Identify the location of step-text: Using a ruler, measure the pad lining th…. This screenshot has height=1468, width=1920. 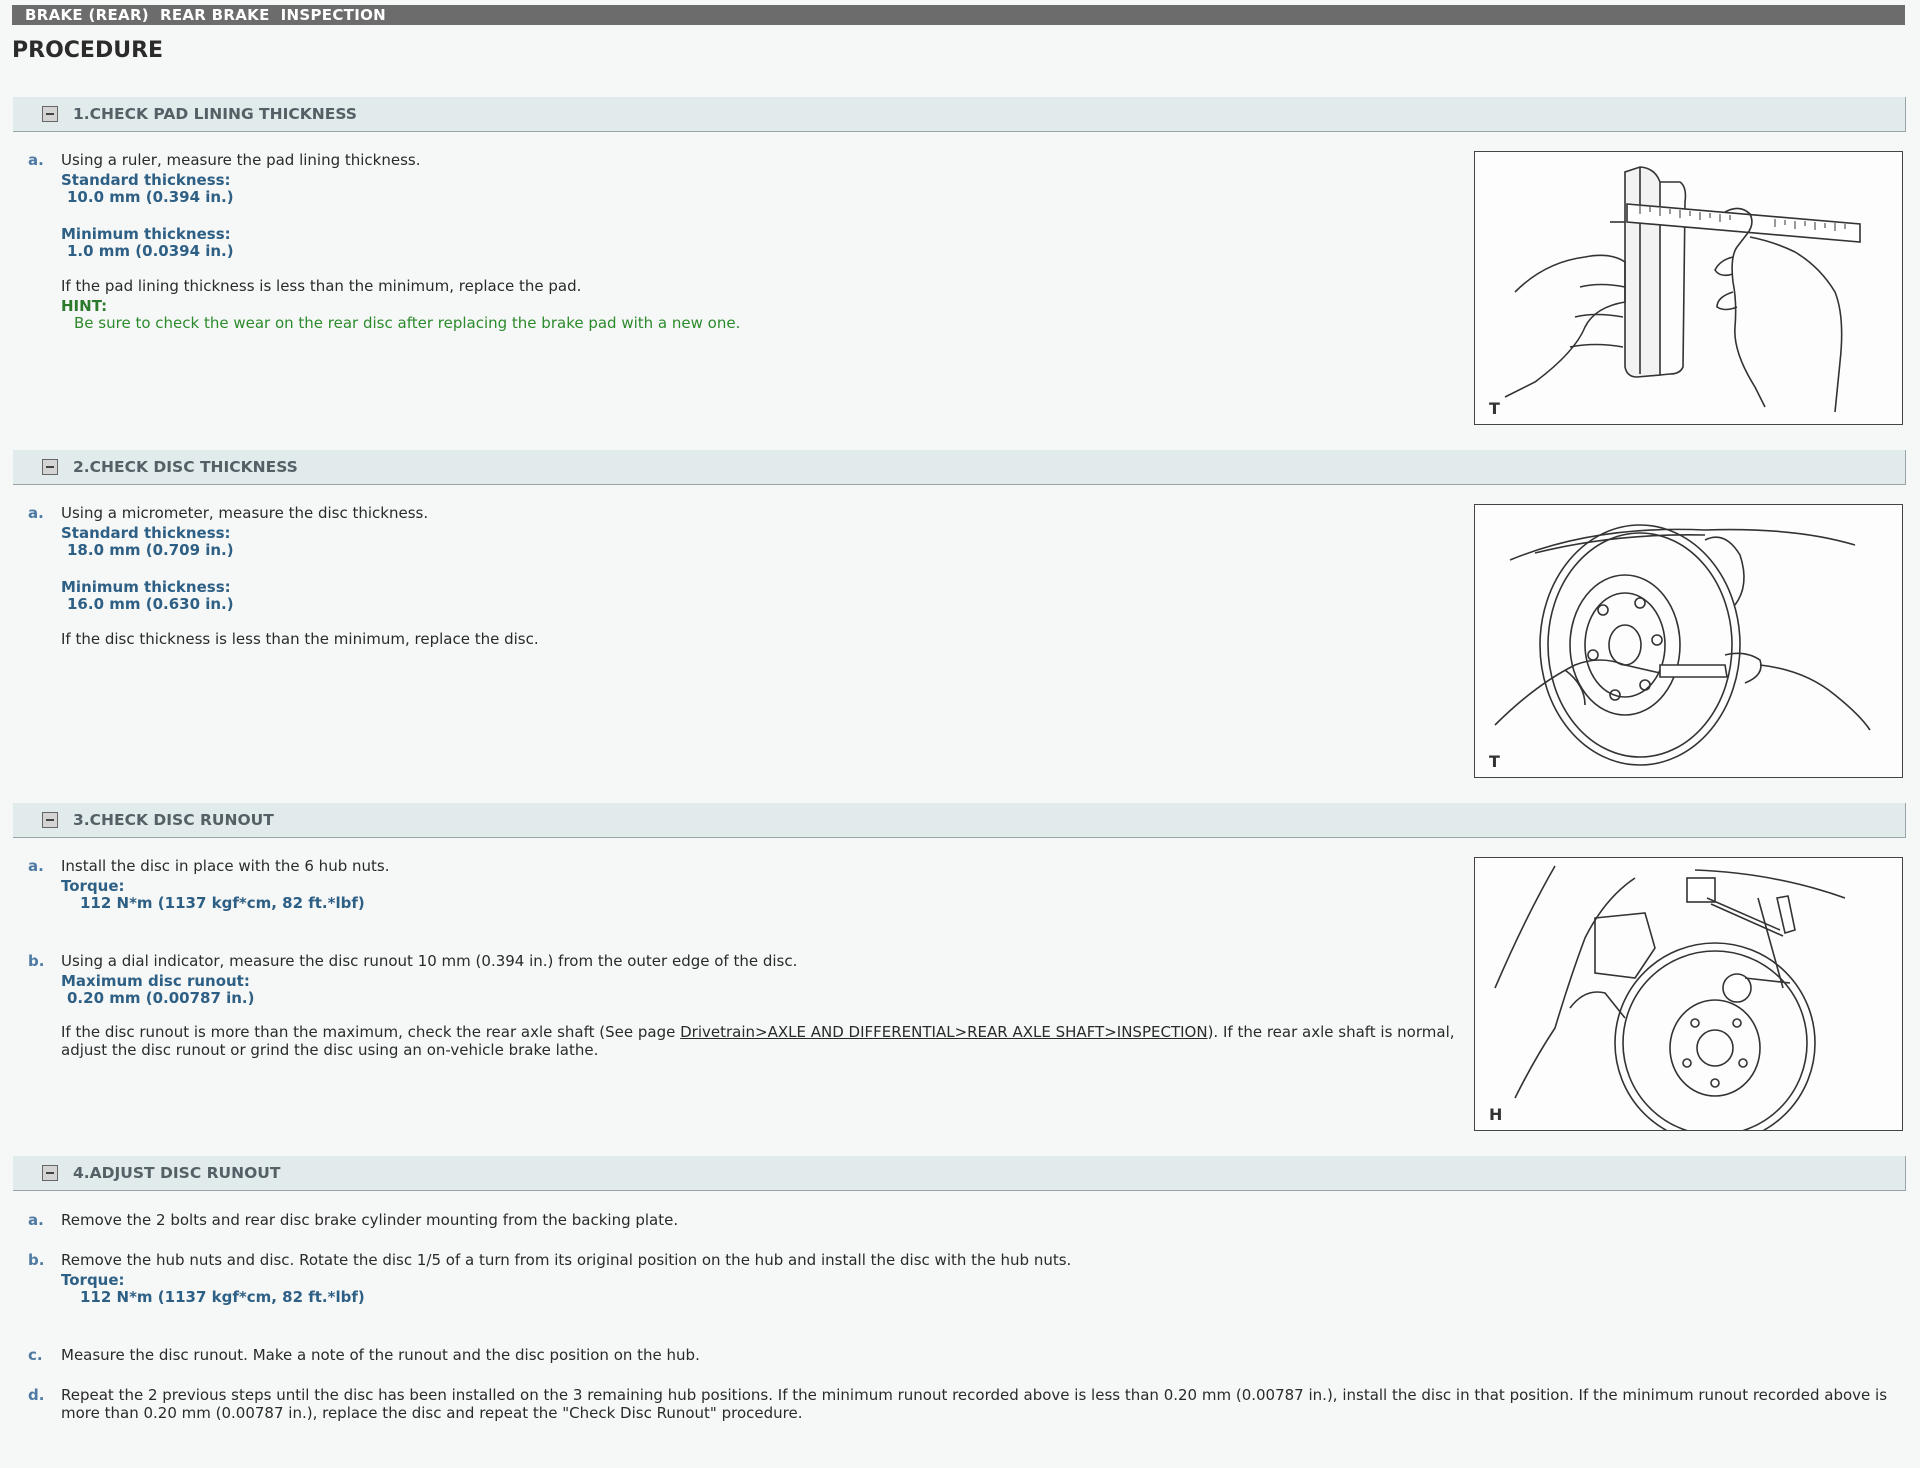
(241, 160).